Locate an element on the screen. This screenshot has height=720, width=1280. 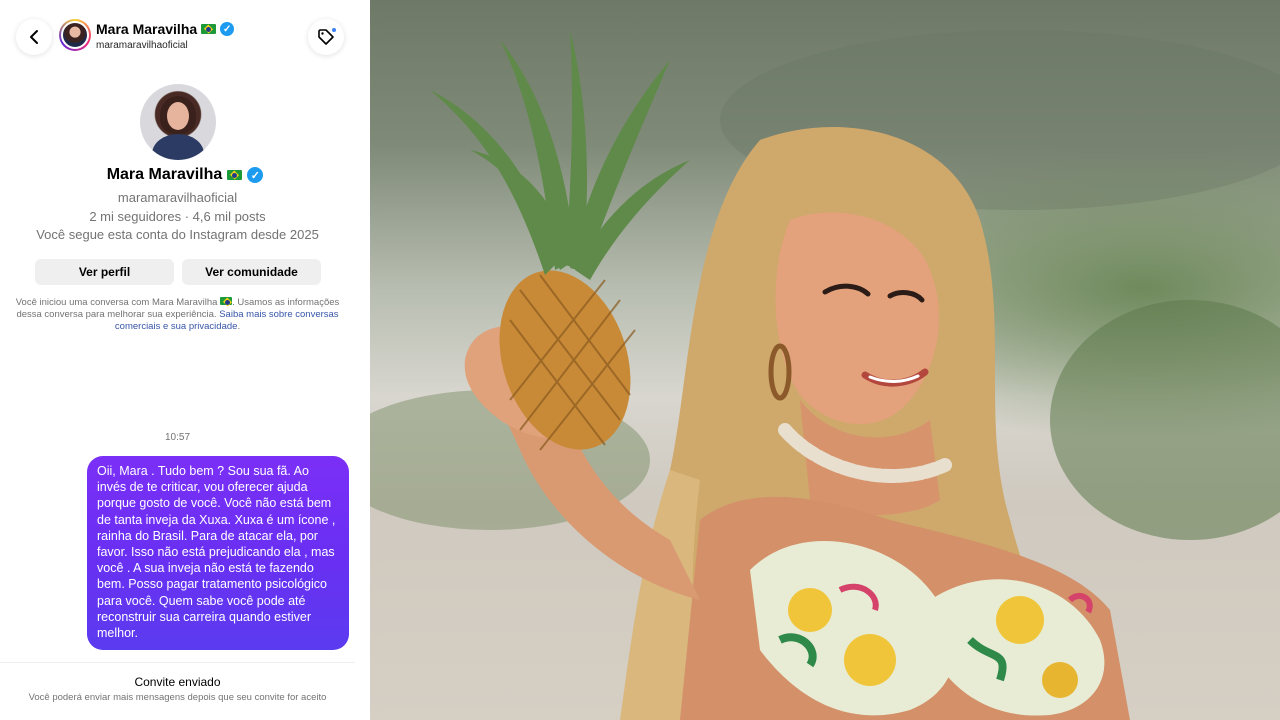
profile-name: Mara Maravilha is located at coordinates (164, 174).